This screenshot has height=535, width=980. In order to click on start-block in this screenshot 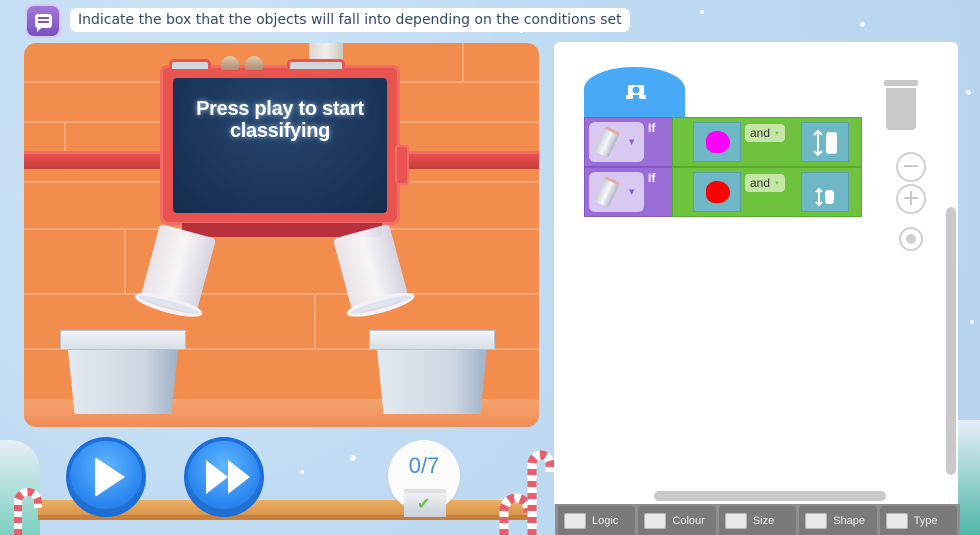, I will do `click(634, 93)`.